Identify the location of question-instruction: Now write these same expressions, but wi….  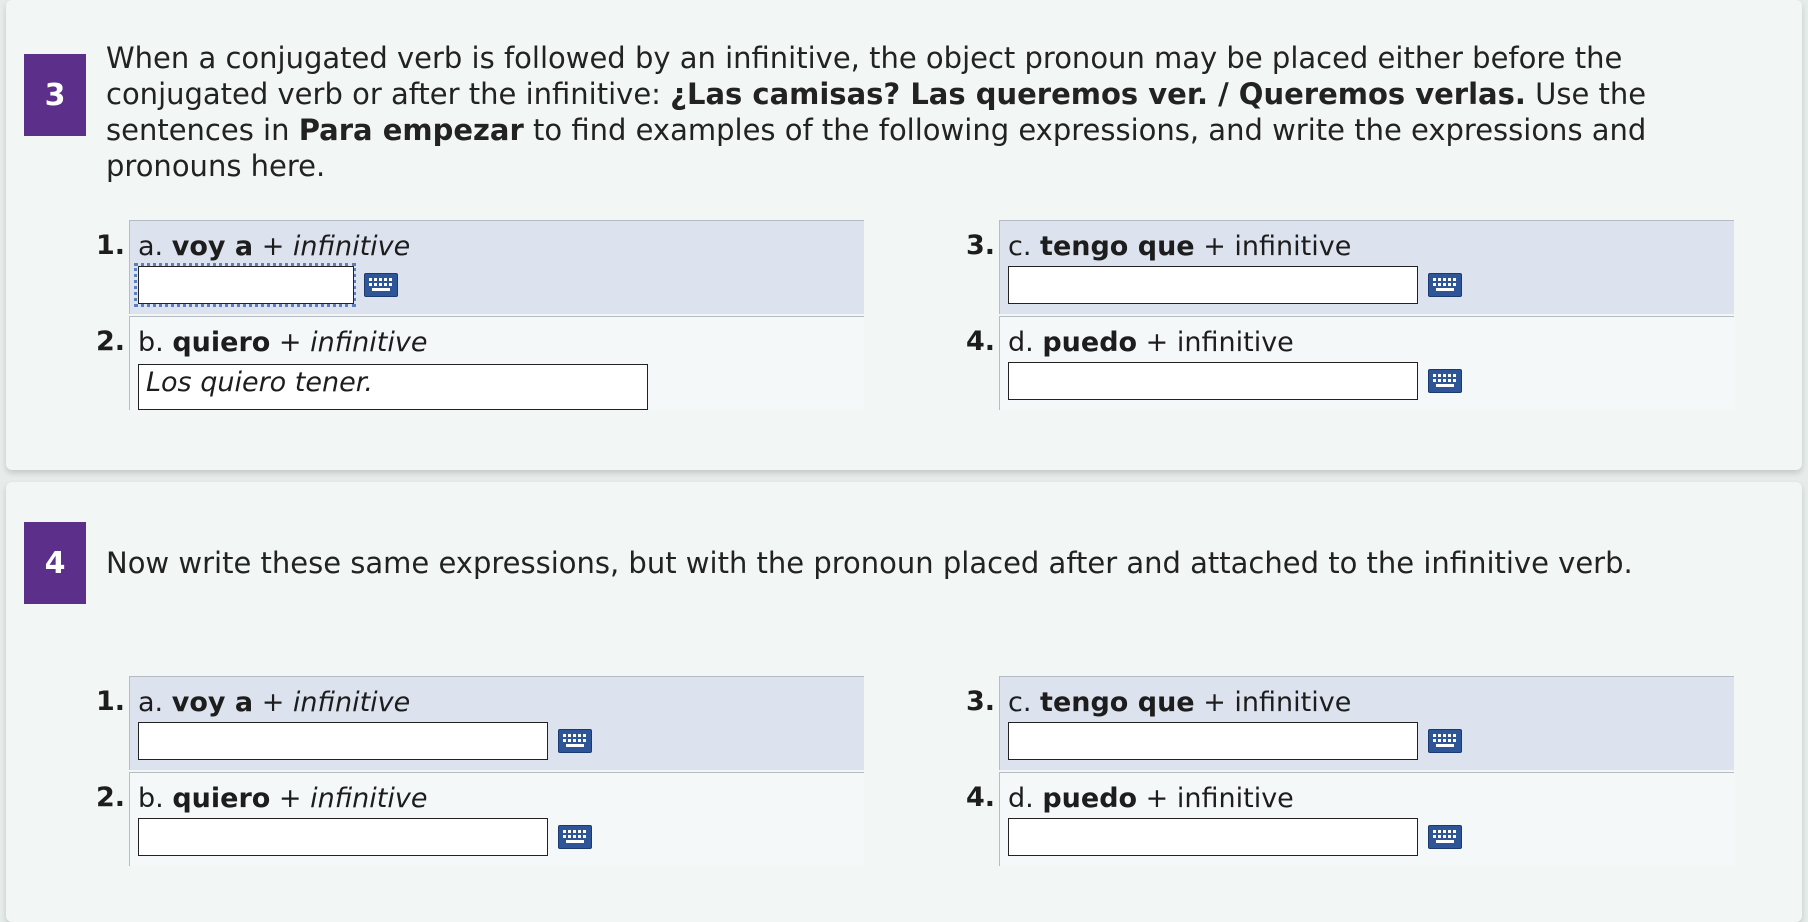
(869, 563).